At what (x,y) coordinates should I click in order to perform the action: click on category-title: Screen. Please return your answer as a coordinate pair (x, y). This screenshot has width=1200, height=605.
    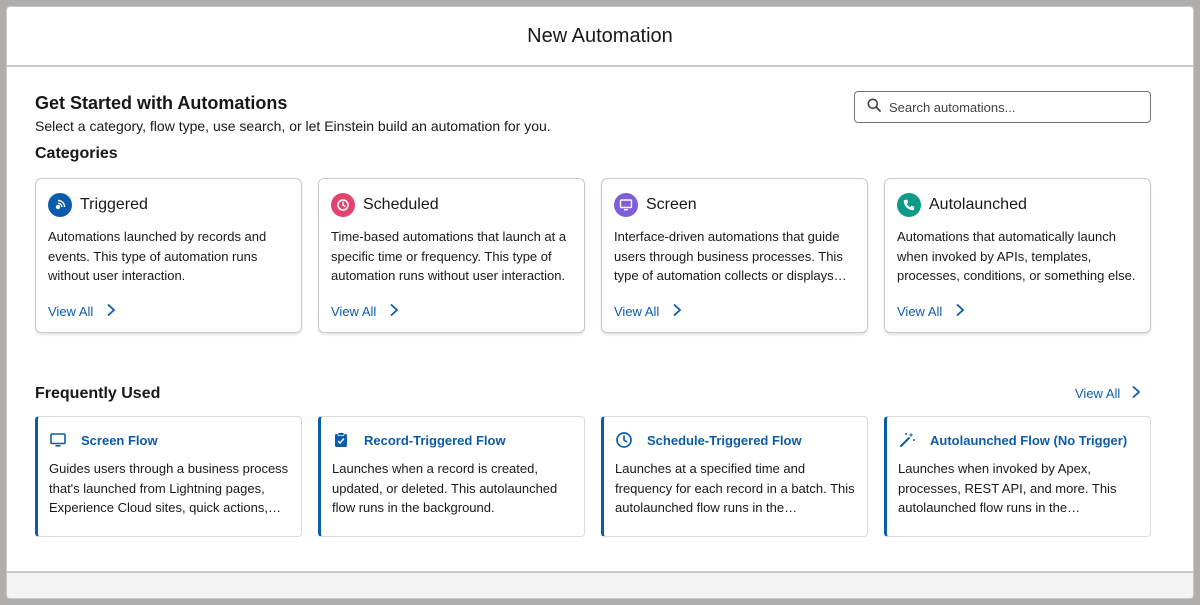
    Looking at the image, I should click on (671, 204).